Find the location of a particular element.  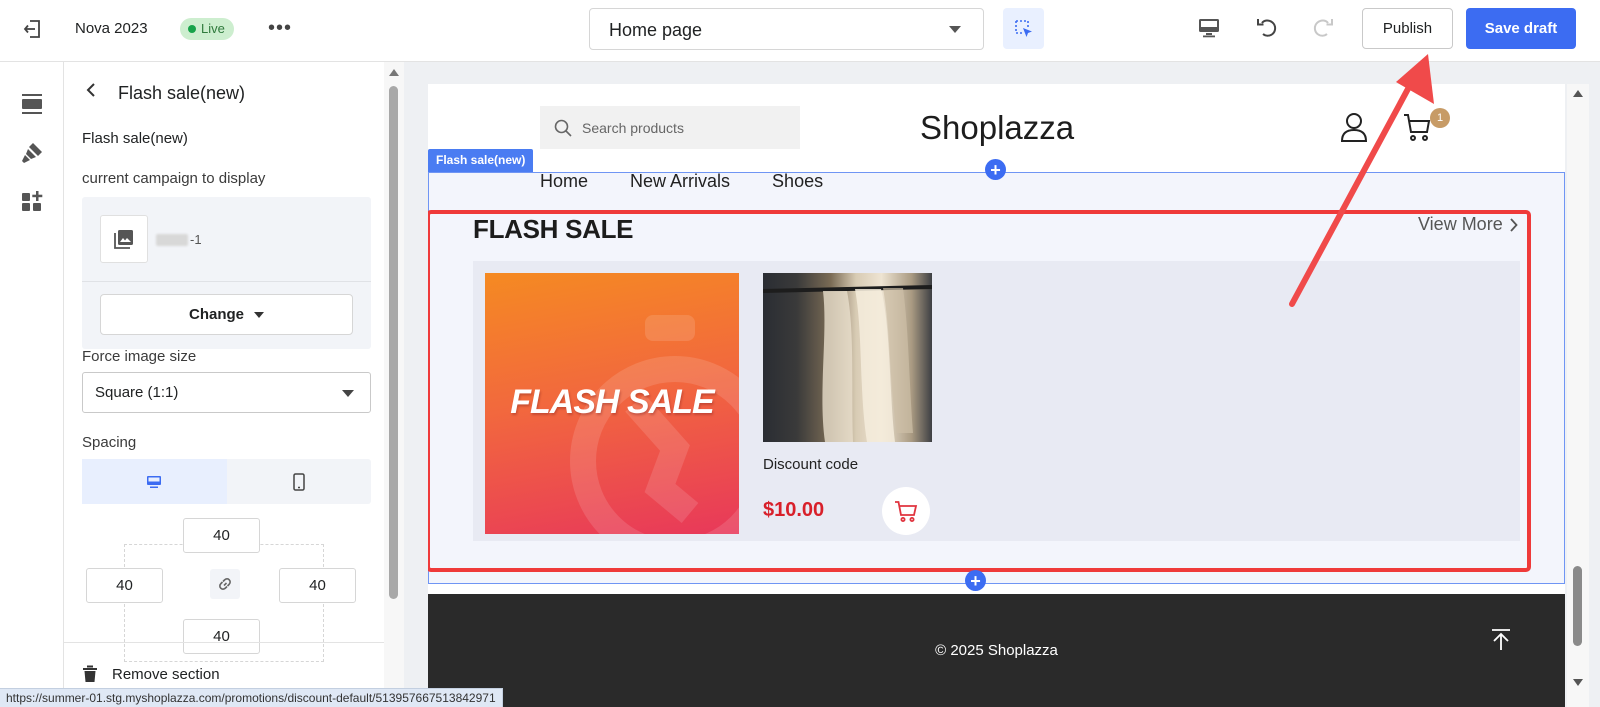

search-icon is located at coordinates (563, 128).